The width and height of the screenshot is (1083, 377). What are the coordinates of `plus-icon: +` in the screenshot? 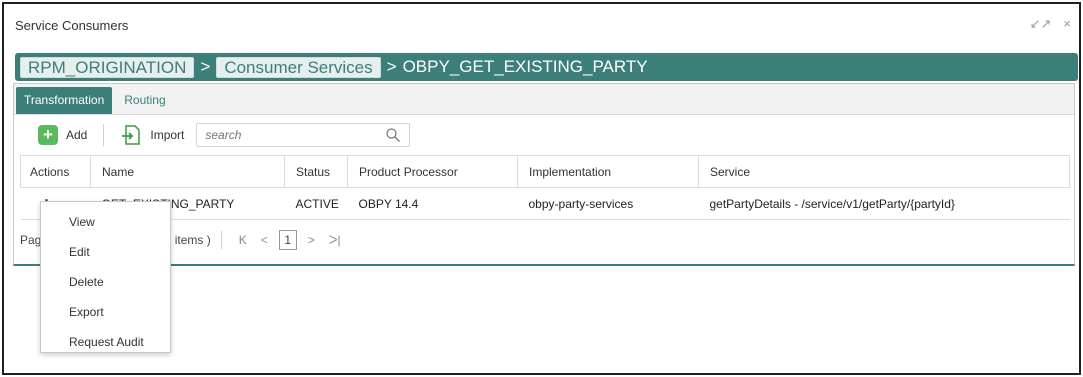 It's located at (48, 135).